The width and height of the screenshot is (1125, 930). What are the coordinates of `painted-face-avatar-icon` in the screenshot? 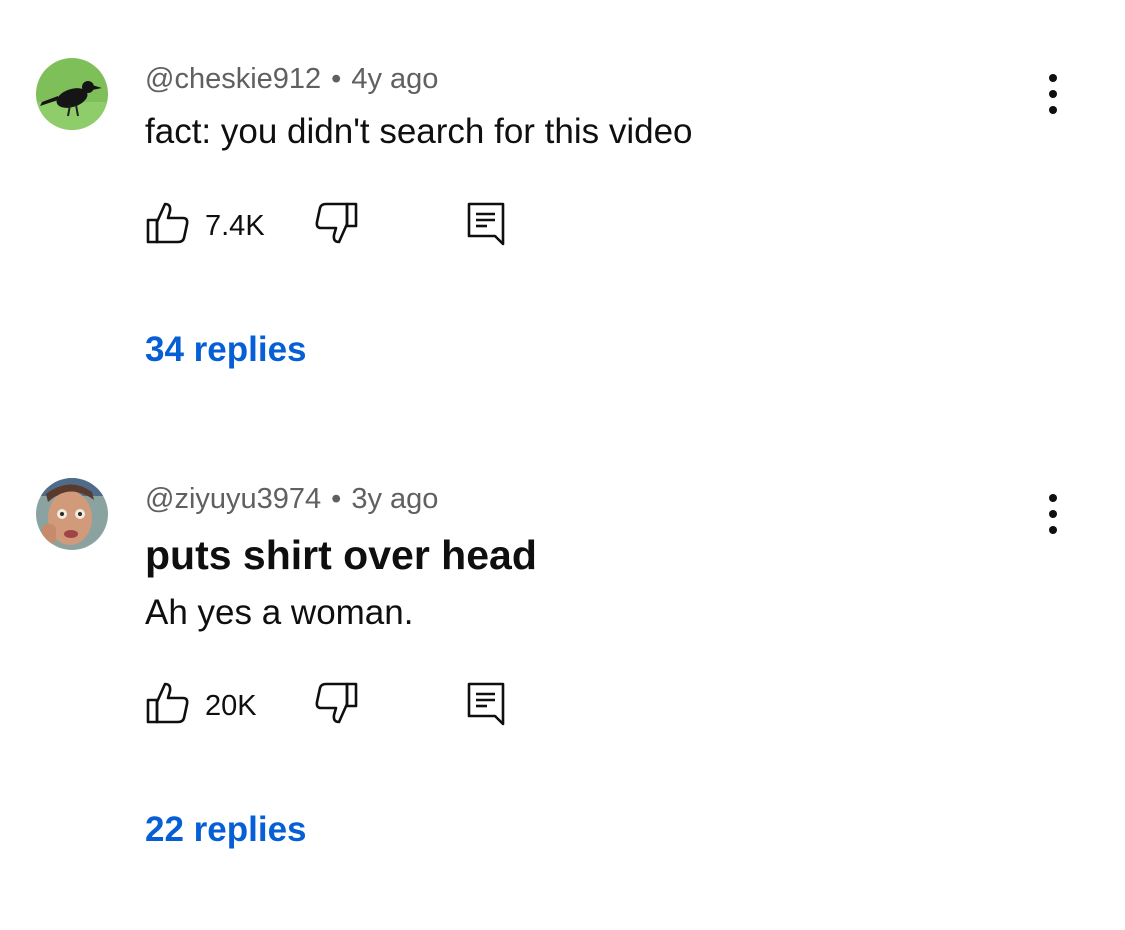 It's located at (72, 514).